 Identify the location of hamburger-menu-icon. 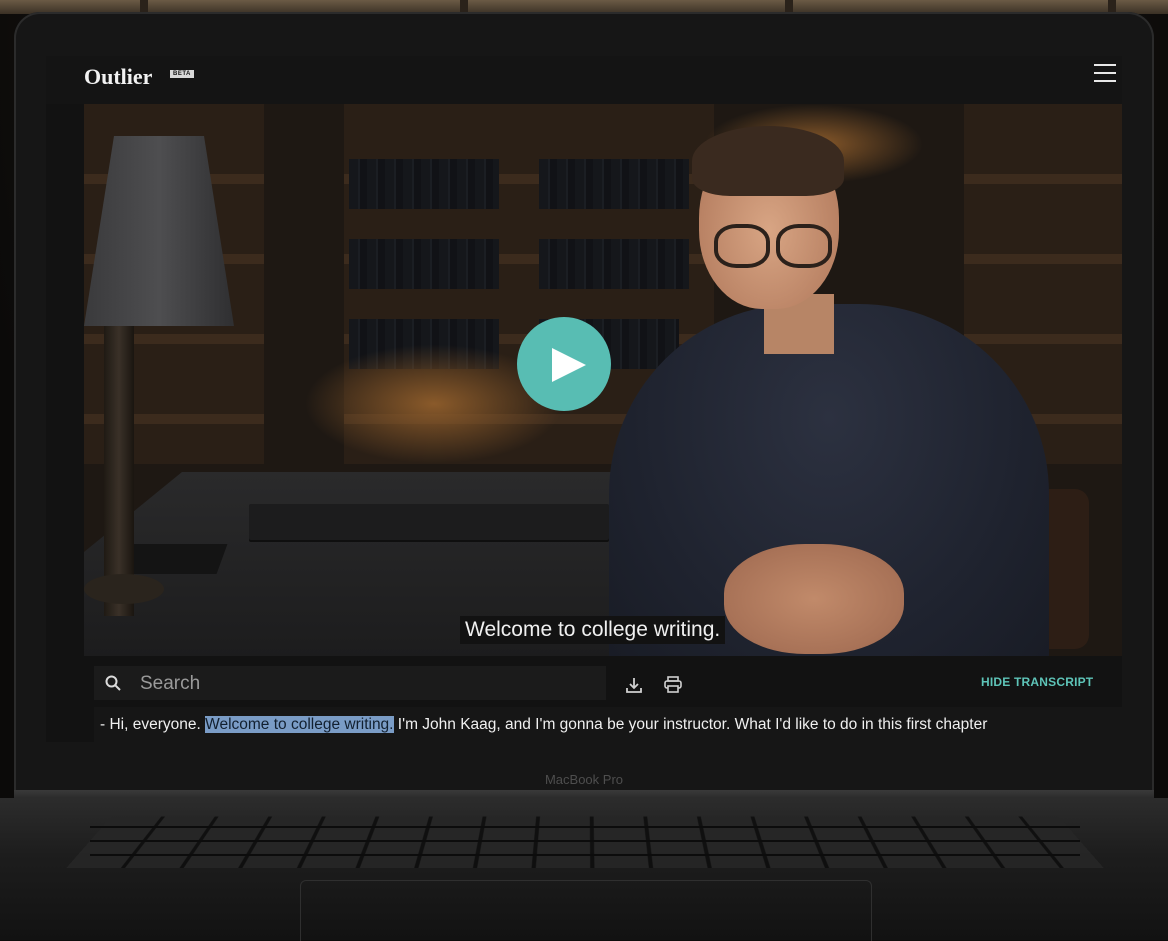
(1106, 75).